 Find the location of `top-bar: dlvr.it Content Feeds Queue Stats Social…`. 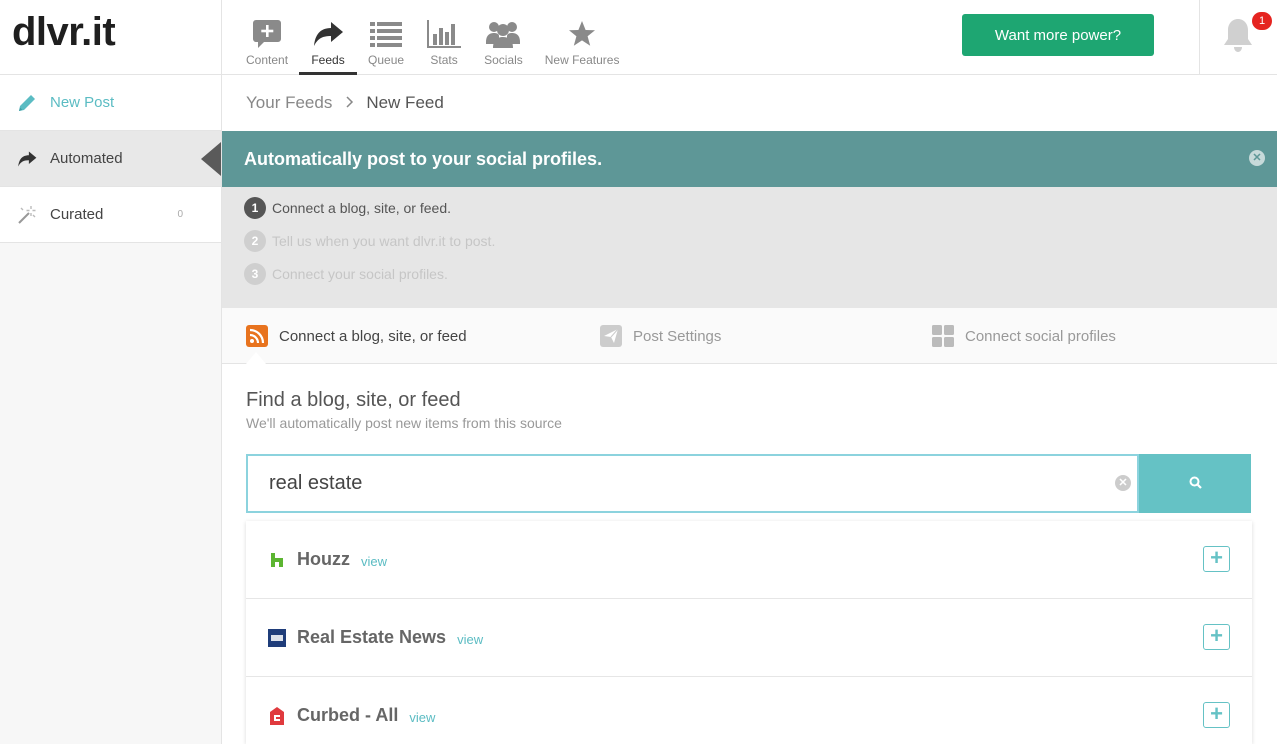

top-bar: dlvr.it Content Feeds Queue Stats Social… is located at coordinates (638, 37).